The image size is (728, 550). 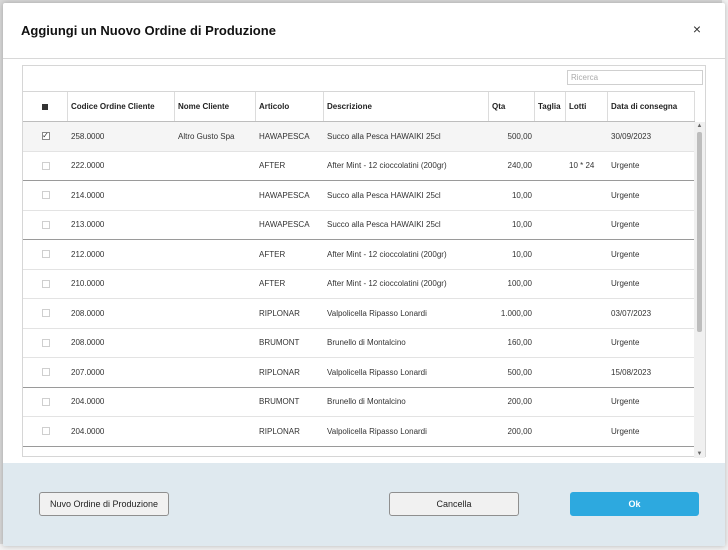 I want to click on cell-articolo: HAWAPESCA, so click(x=284, y=136).